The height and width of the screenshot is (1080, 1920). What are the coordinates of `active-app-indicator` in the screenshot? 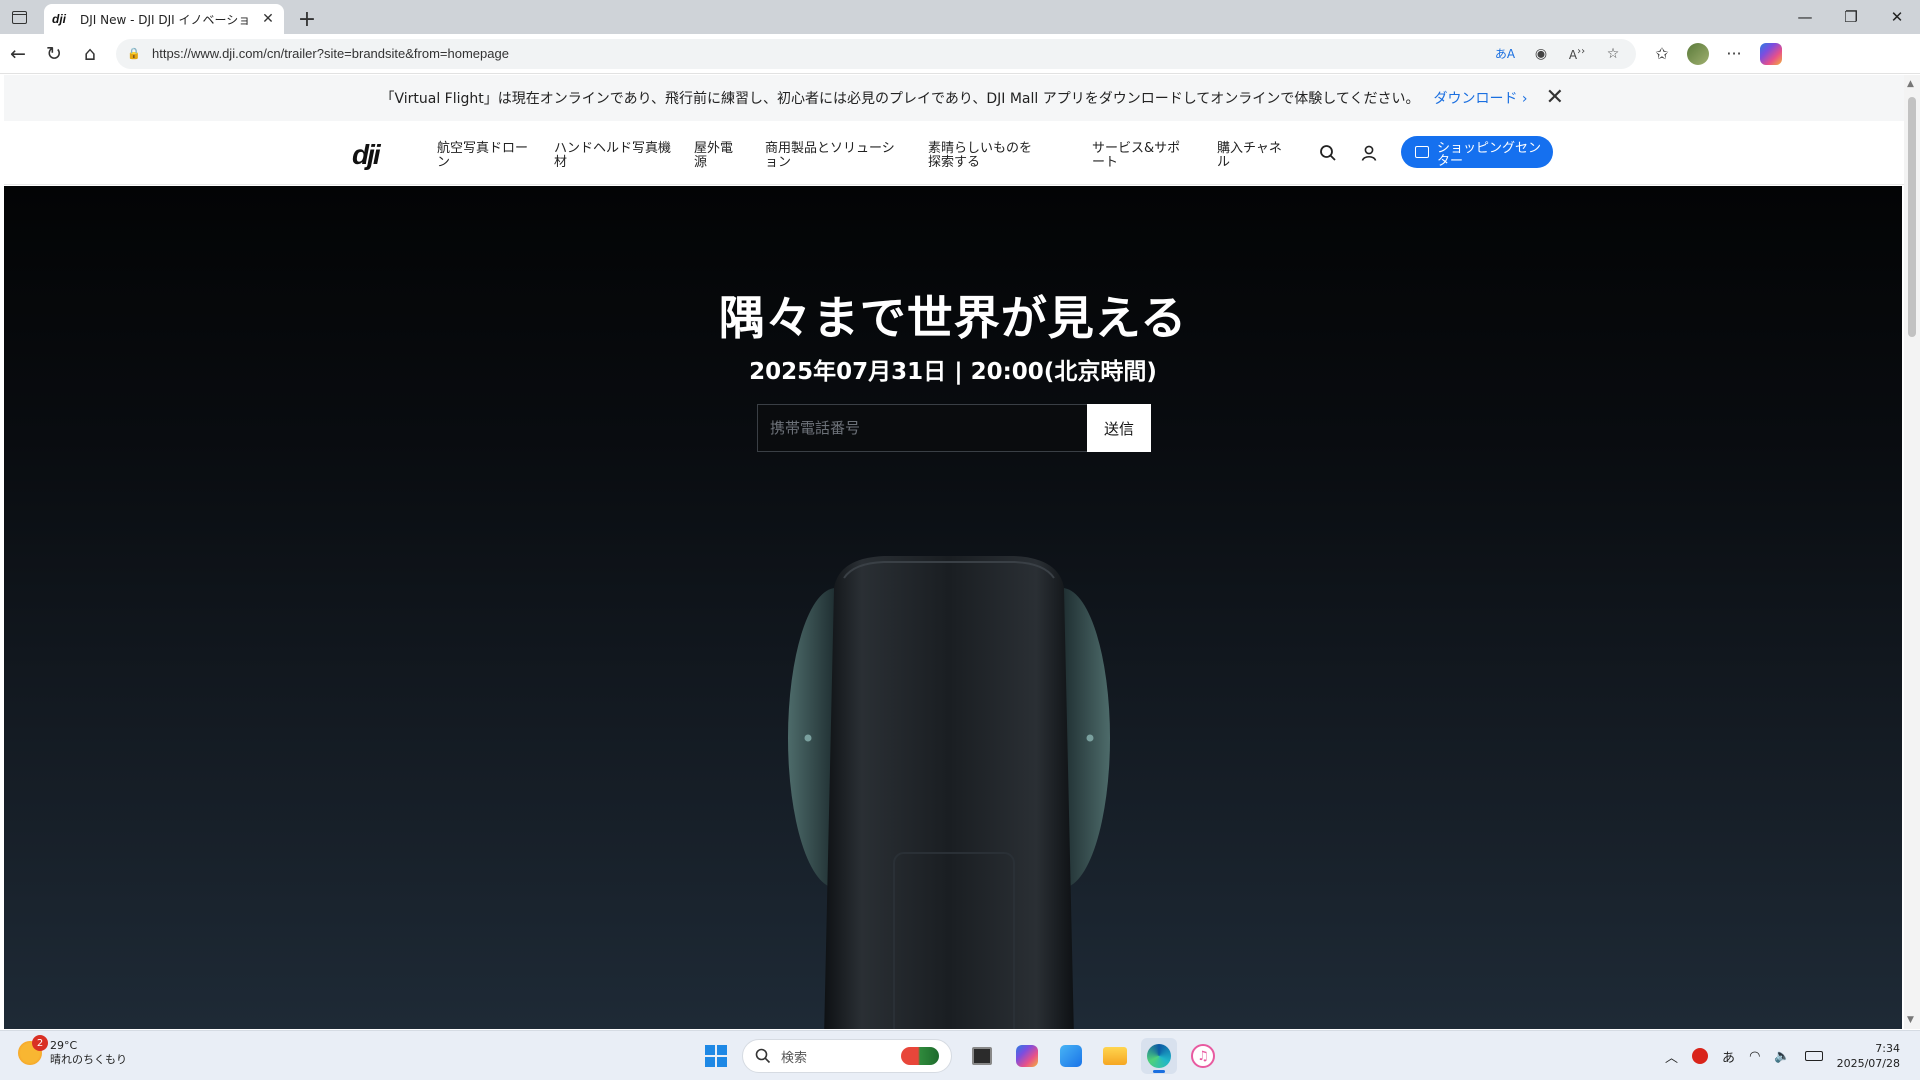 It's located at (1159, 1071).